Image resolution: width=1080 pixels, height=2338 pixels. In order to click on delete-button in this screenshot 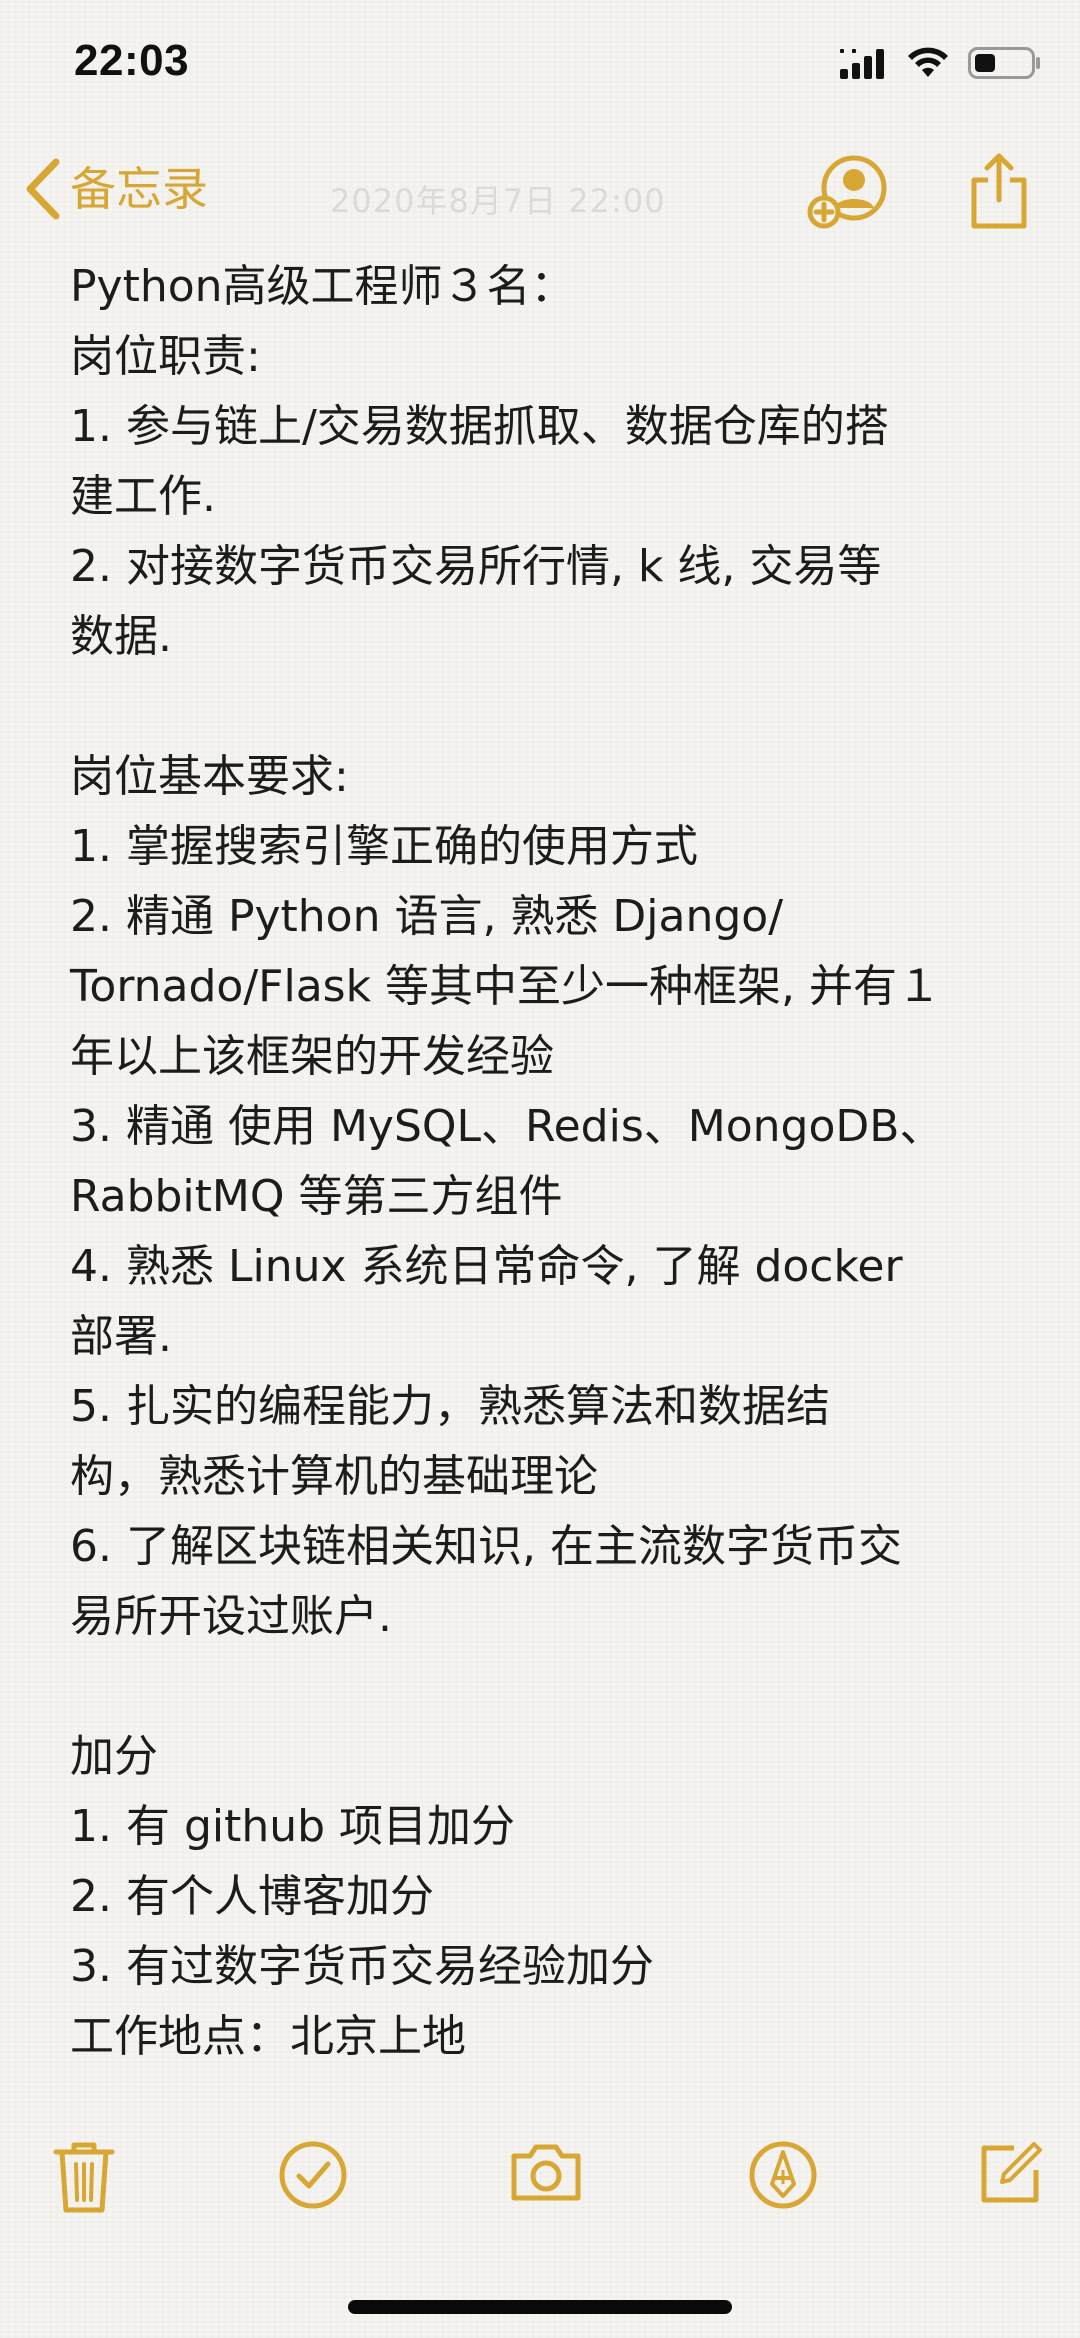, I will do `click(84, 2180)`.